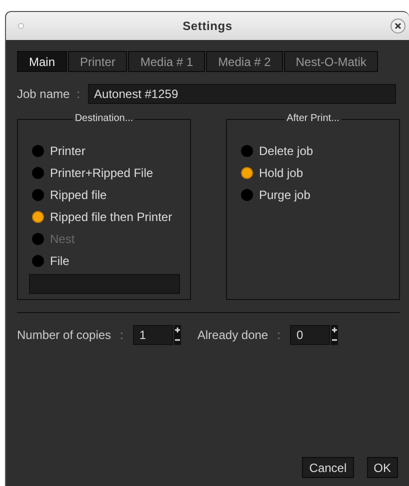  I want to click on option-label: Nest, so click(62, 239).